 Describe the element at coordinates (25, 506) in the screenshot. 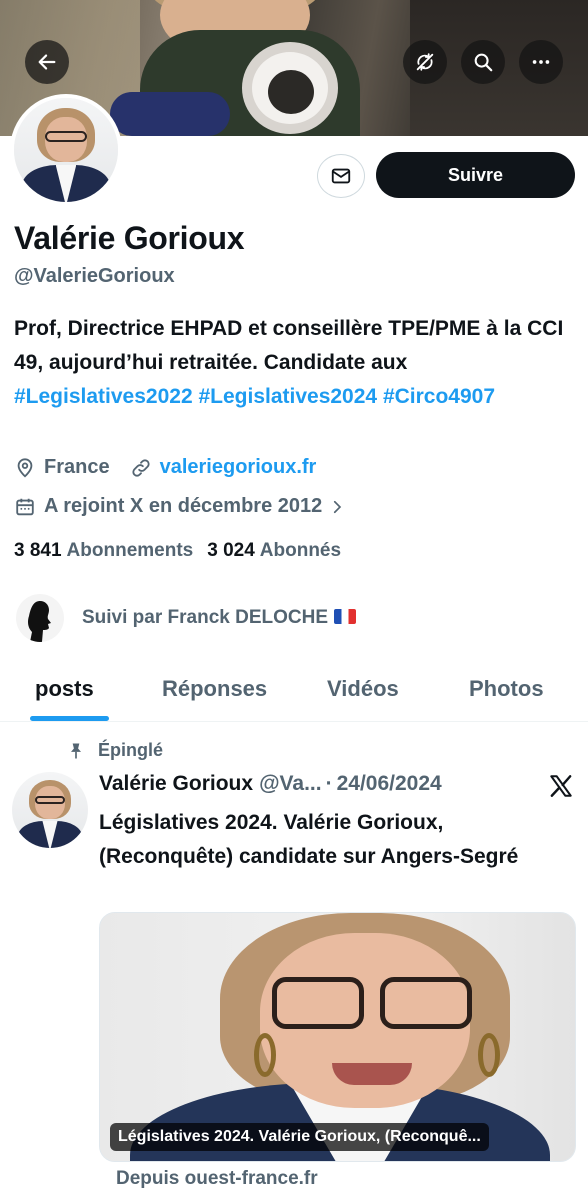

I see `calendar-icon` at that location.